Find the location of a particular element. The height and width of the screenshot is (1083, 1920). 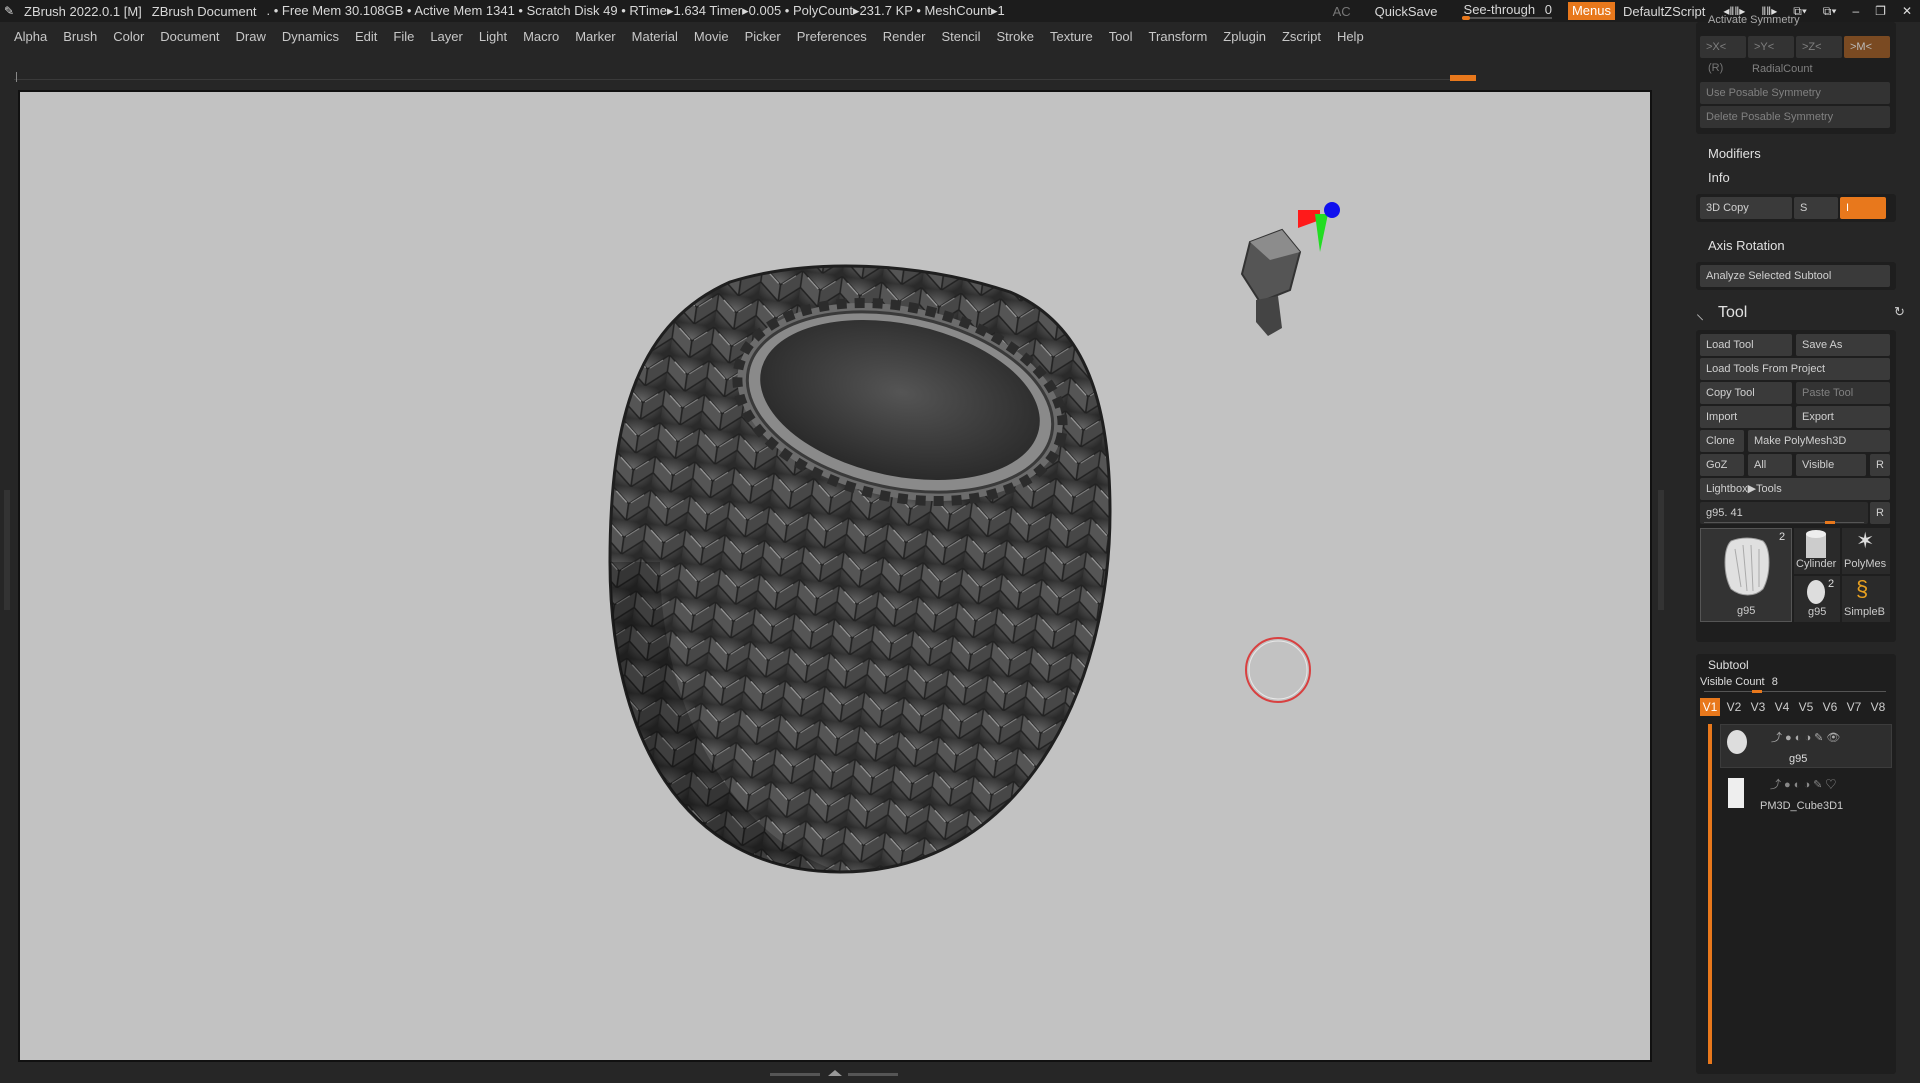

lightbox-tools-button: Lightbox▶Tools is located at coordinates (1795, 489).